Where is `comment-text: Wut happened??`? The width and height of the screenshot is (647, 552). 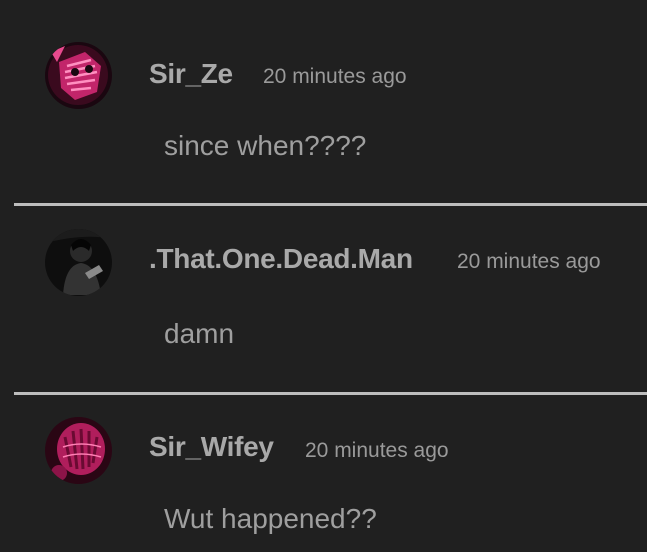 comment-text: Wut happened?? is located at coordinates (270, 518).